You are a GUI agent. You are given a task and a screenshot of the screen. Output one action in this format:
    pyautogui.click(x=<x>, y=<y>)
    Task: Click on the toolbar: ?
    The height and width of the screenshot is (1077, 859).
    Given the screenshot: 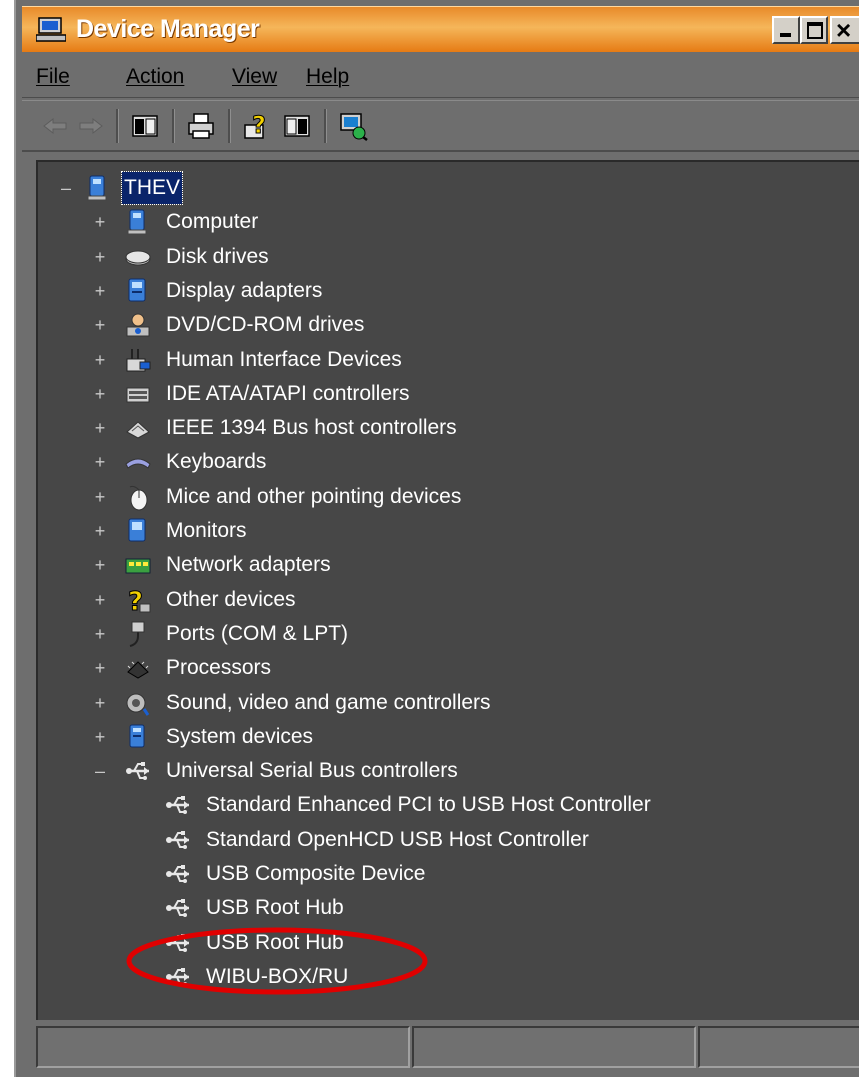 What is the action you would take?
    pyautogui.click(x=440, y=126)
    